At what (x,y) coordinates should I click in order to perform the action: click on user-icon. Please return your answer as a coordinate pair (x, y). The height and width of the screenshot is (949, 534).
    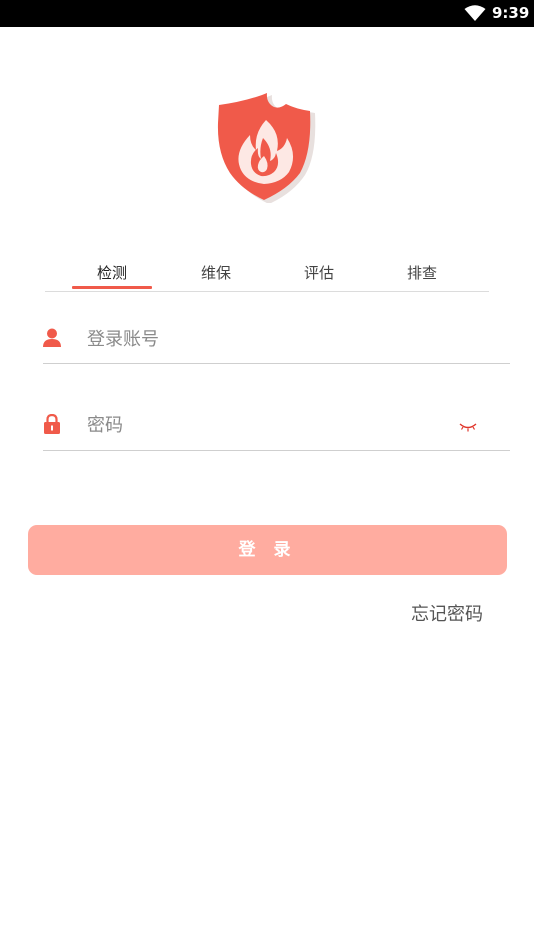
    Looking at the image, I should click on (52, 337).